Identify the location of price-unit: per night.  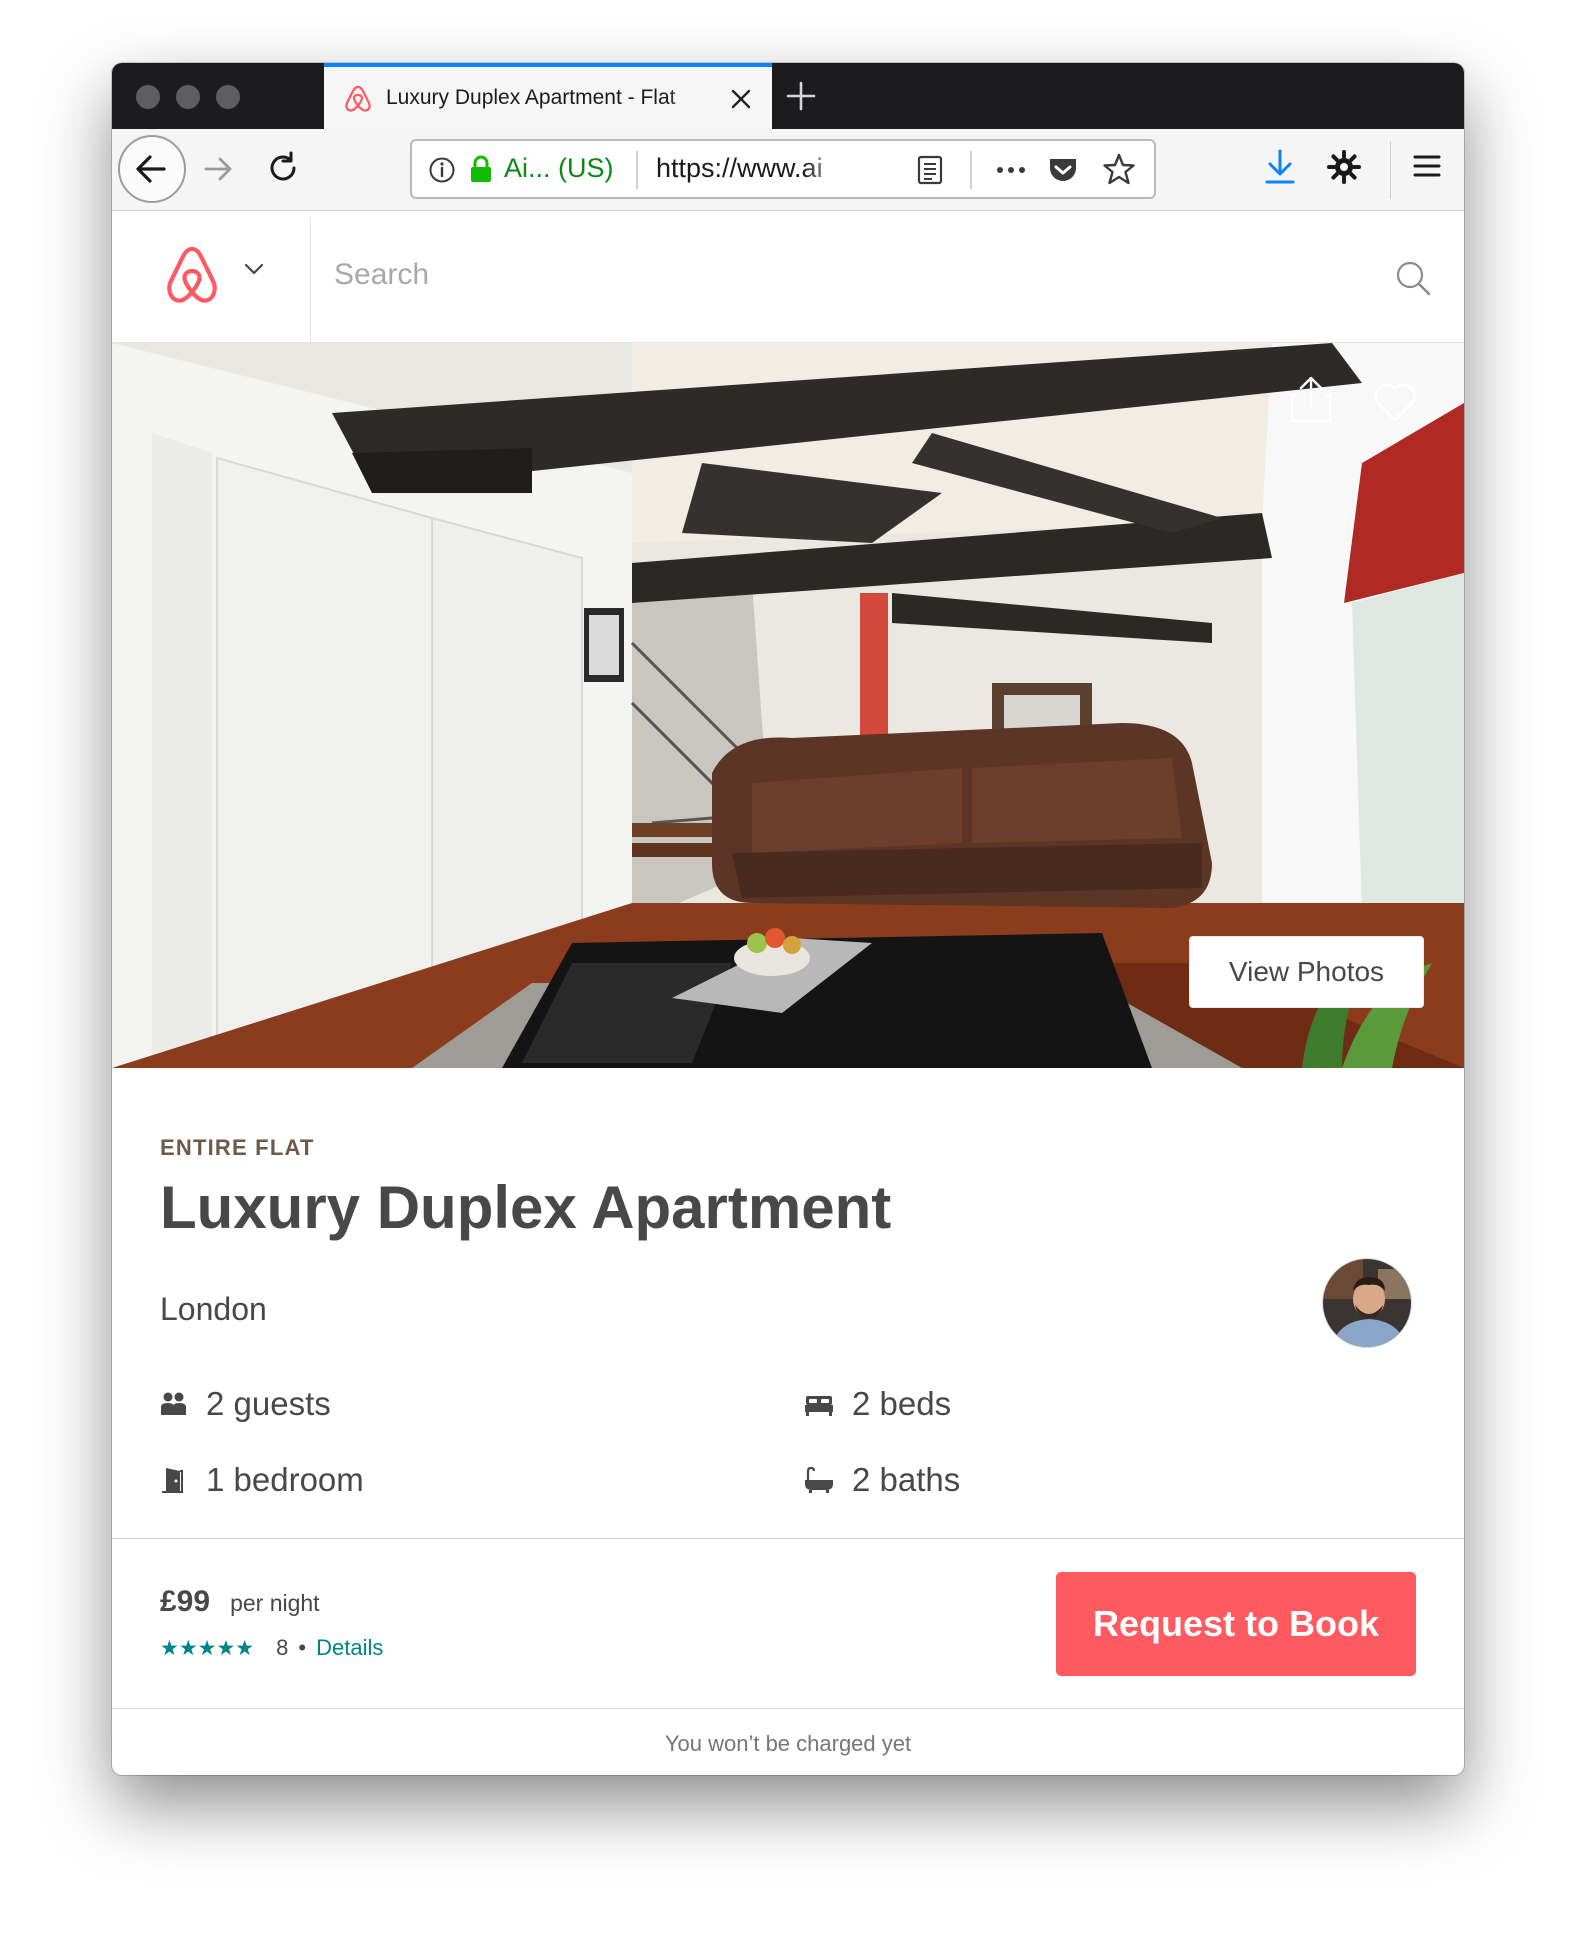
(275, 1603).